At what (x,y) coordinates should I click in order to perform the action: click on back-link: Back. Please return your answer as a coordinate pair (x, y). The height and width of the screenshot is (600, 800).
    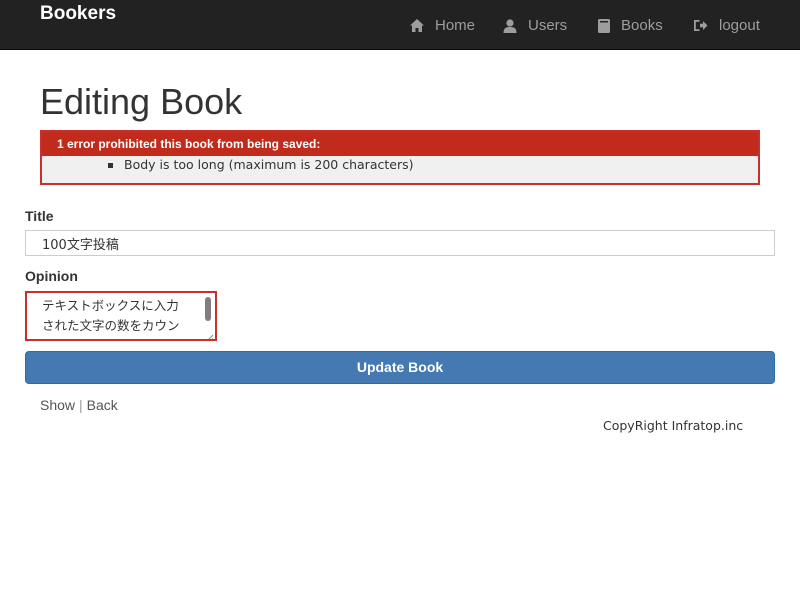
    Looking at the image, I should click on (102, 405).